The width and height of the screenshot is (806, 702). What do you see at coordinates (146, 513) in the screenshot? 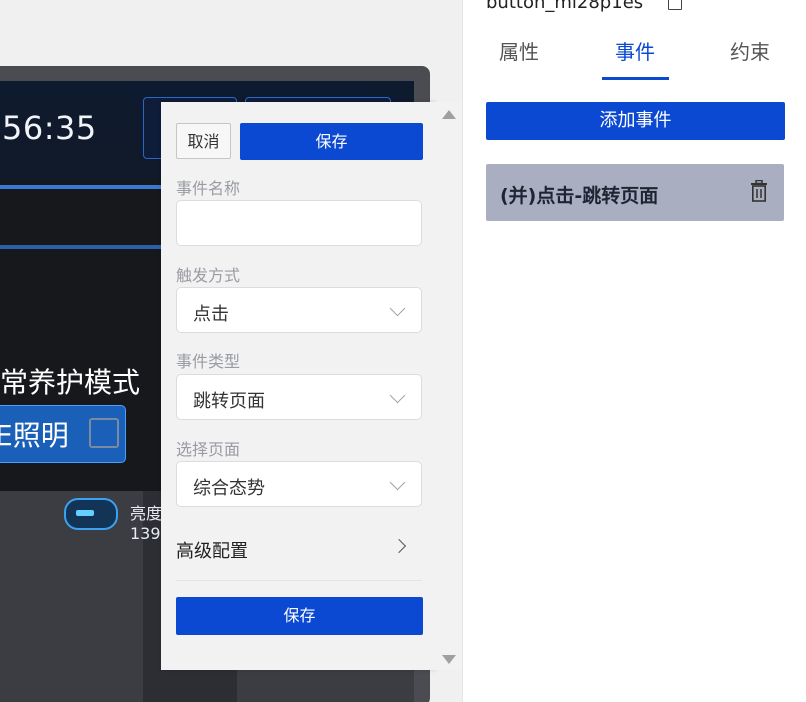
I see `brightness-label: 亮度` at bounding box center [146, 513].